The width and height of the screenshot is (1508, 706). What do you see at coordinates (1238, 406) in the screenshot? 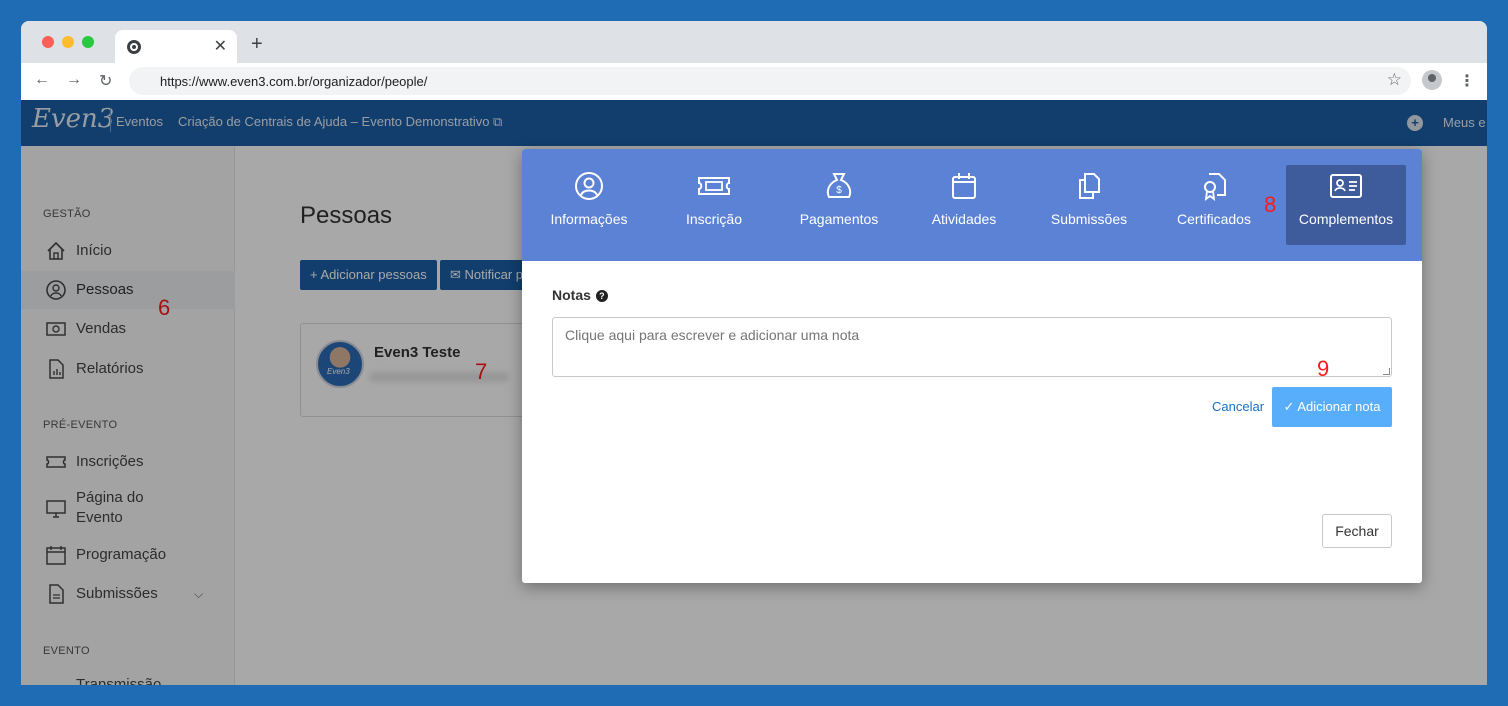
I see `cancel-link: Cancelar` at bounding box center [1238, 406].